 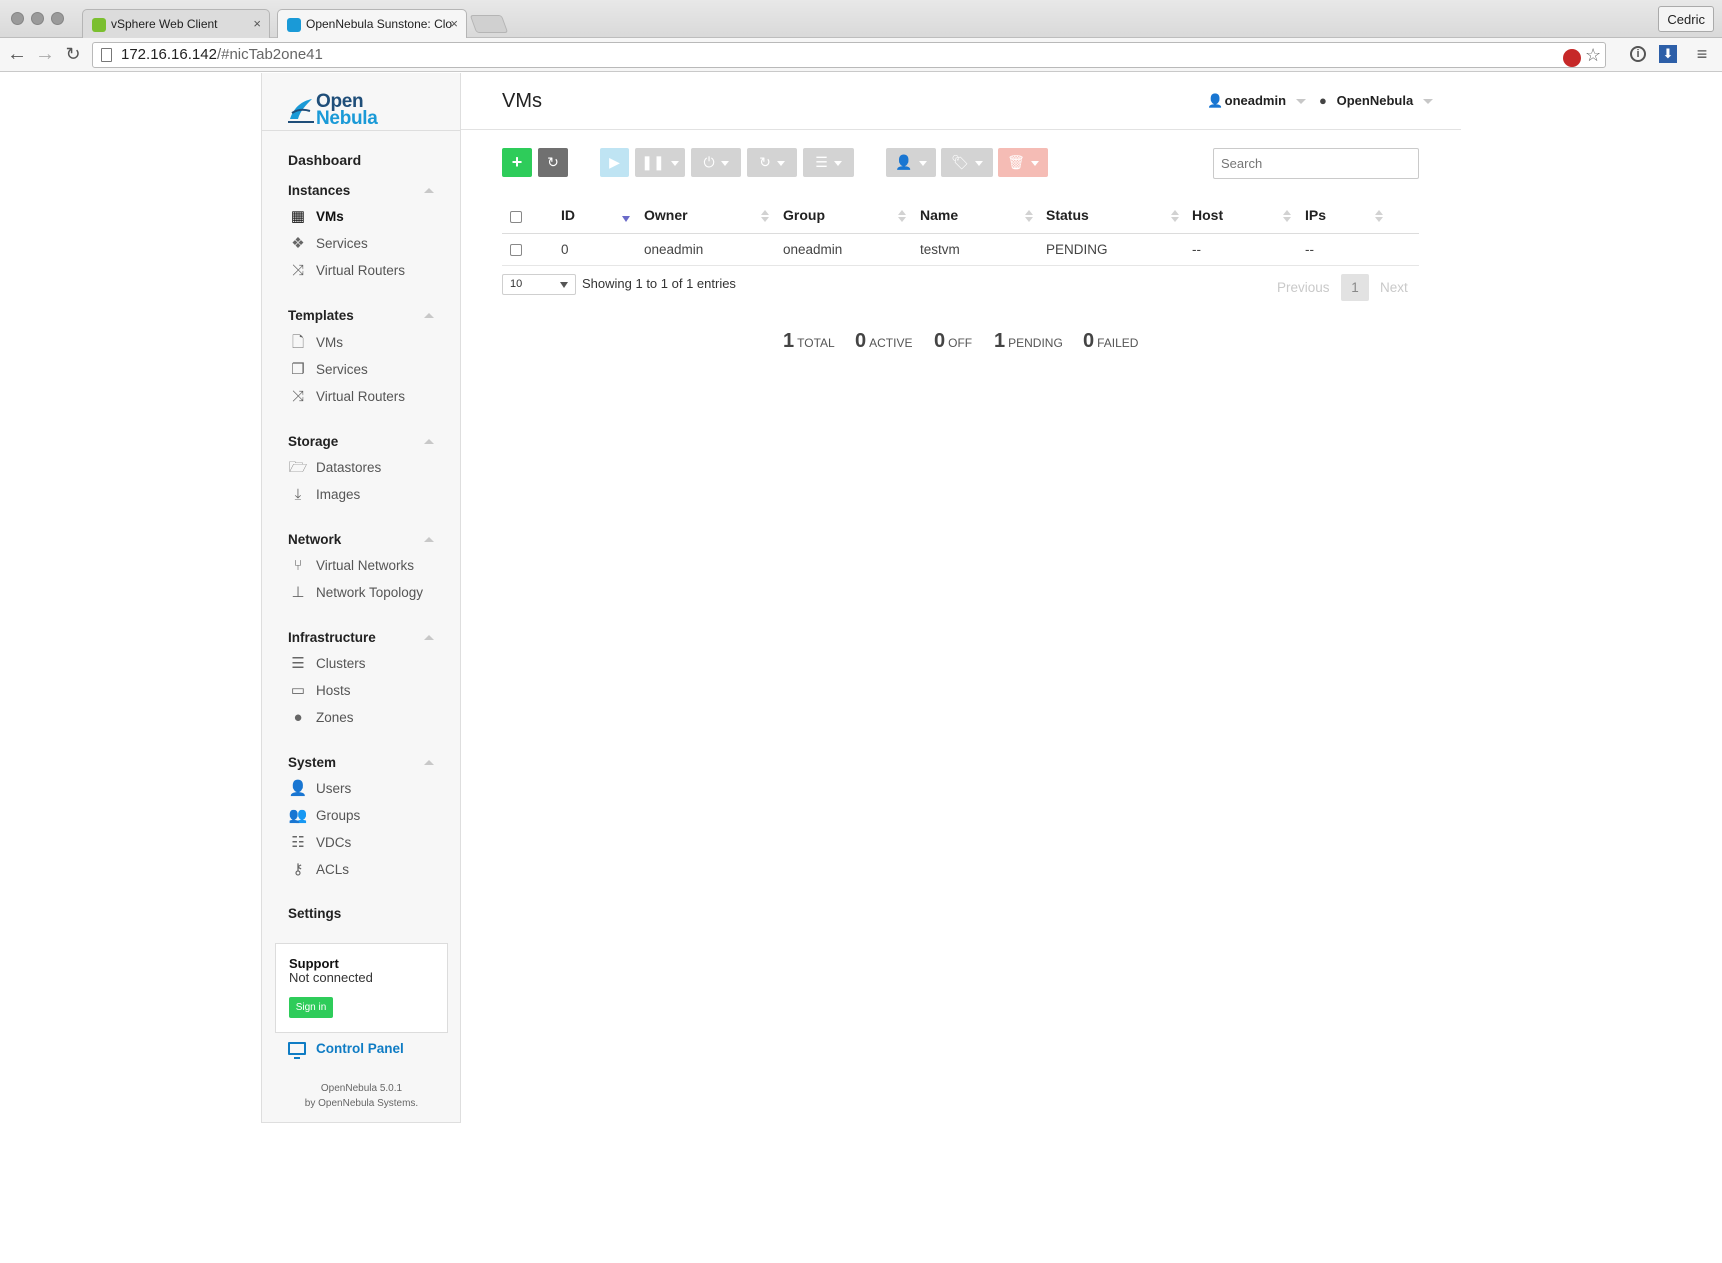 I want to click on menu-section-instances: Instances, so click(x=319, y=190).